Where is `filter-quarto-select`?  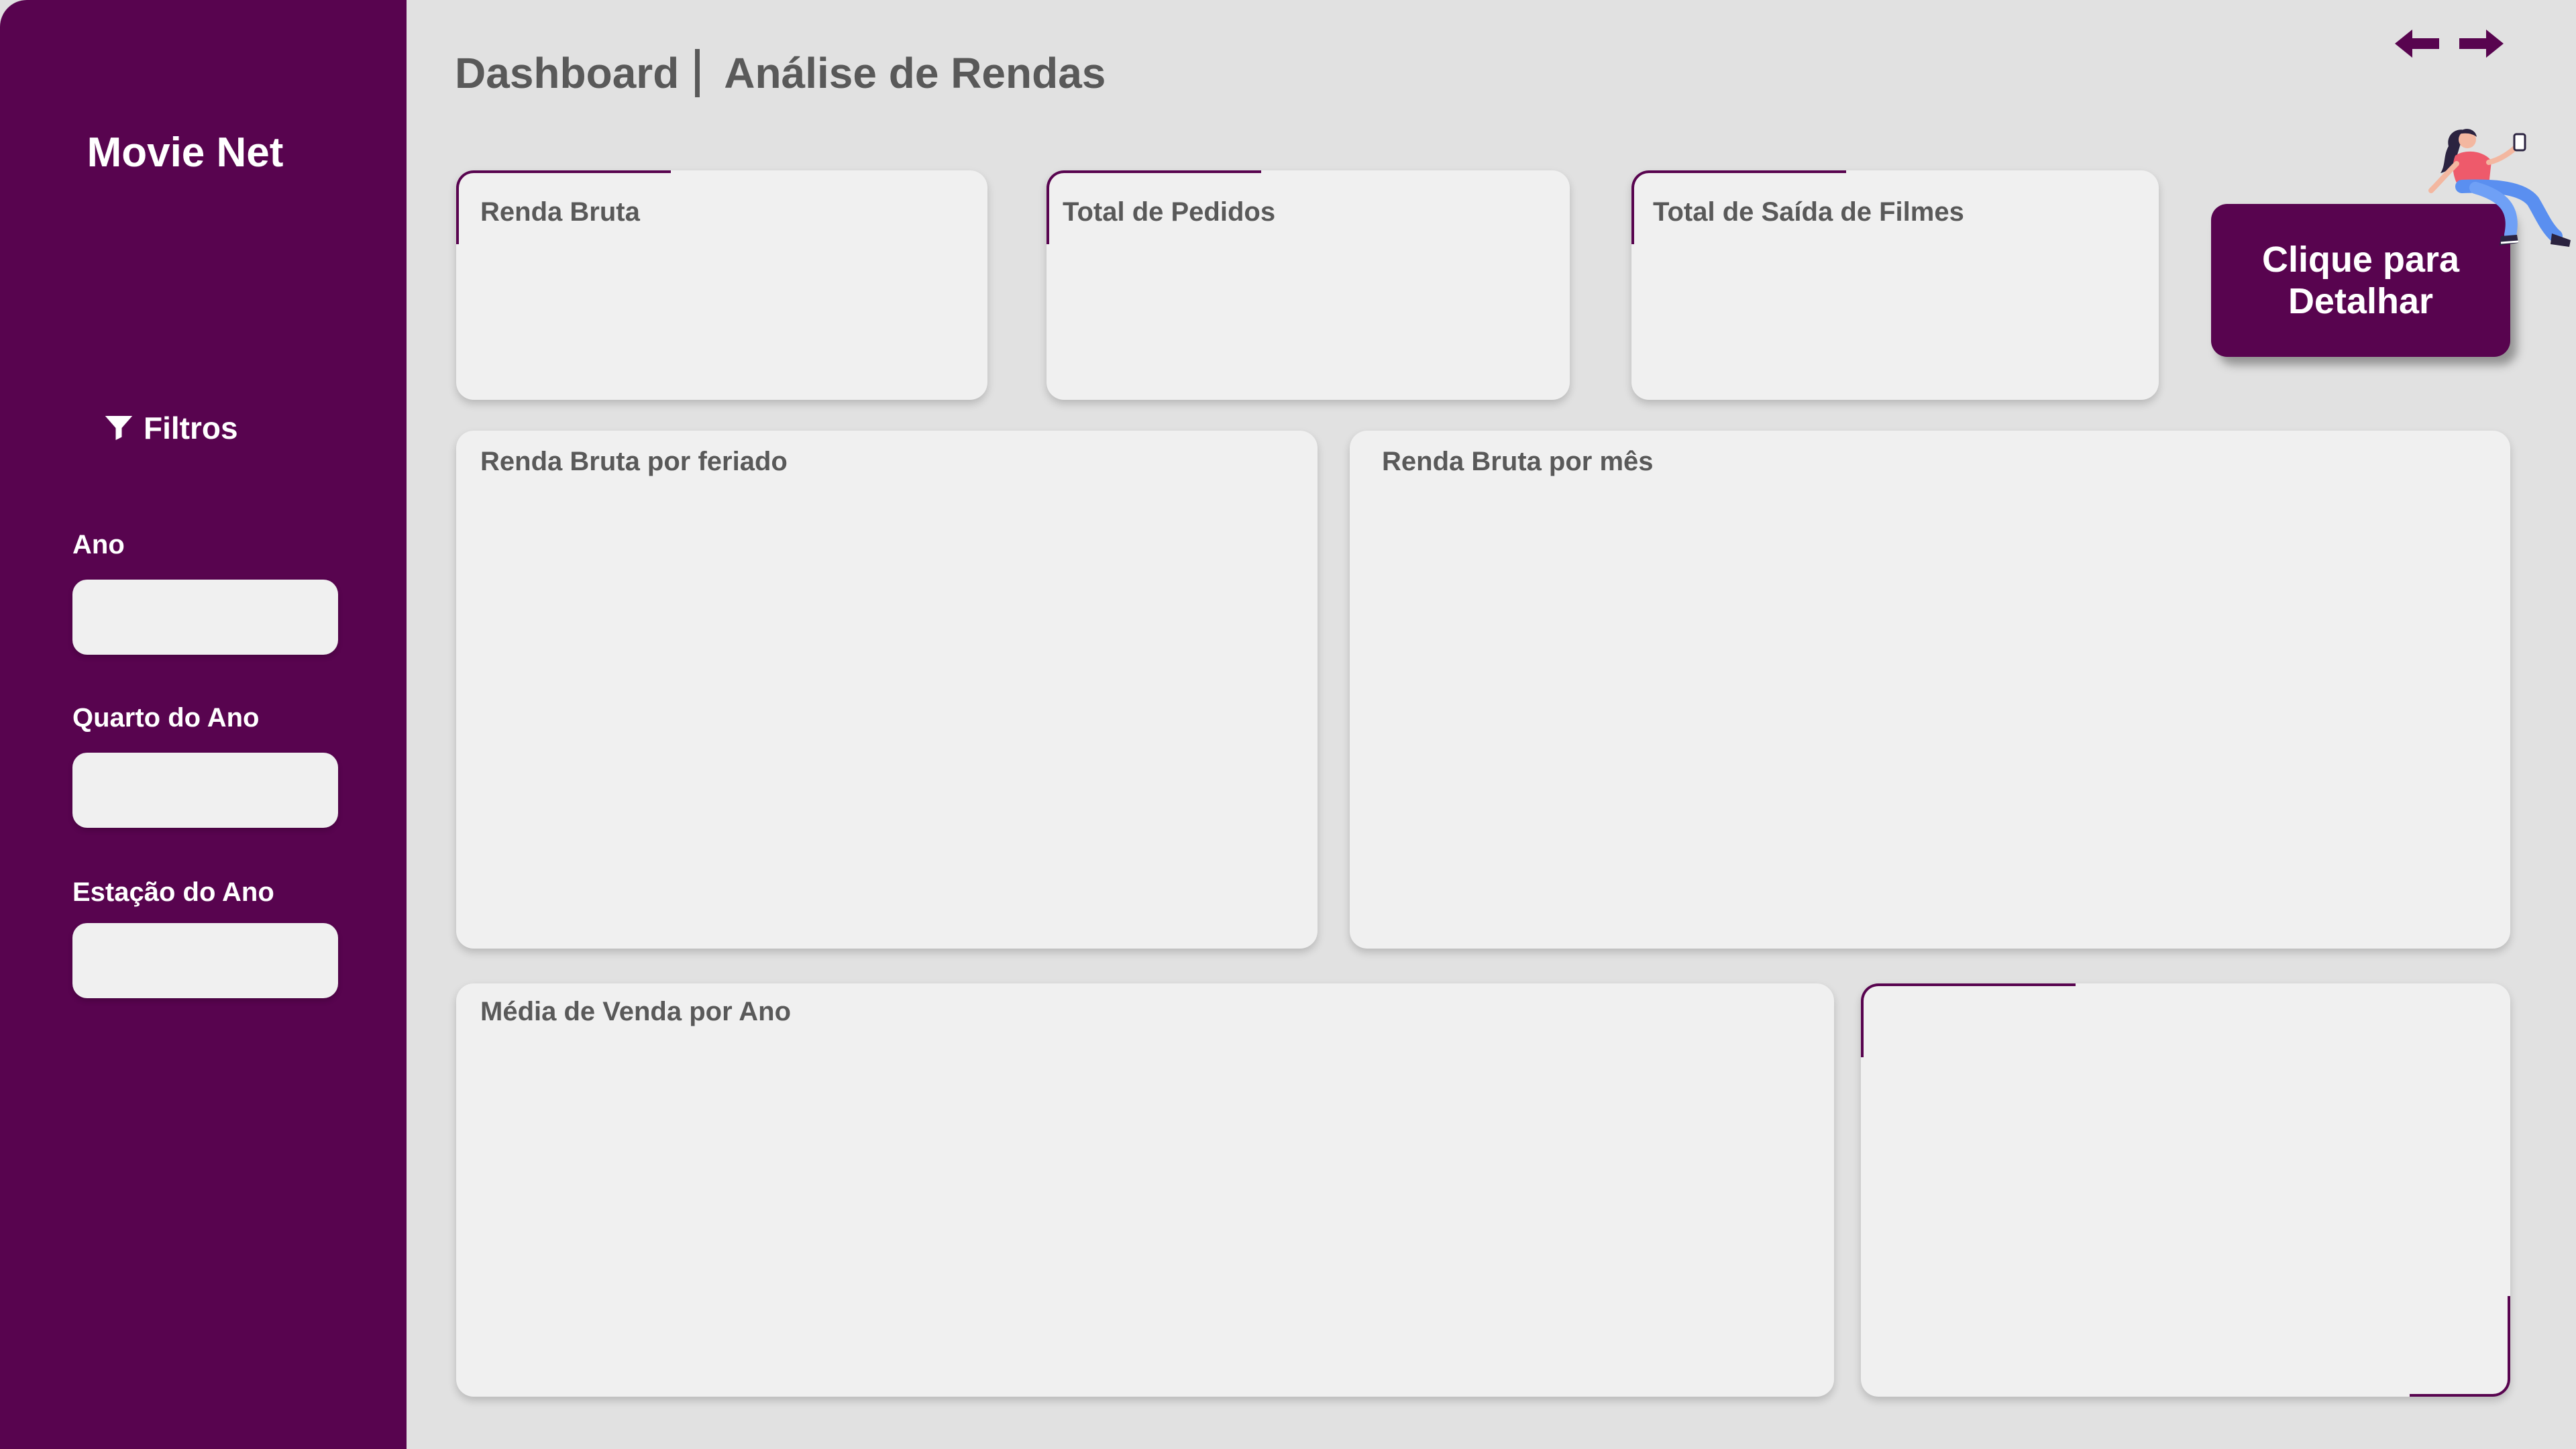 filter-quarto-select is located at coordinates (205, 790).